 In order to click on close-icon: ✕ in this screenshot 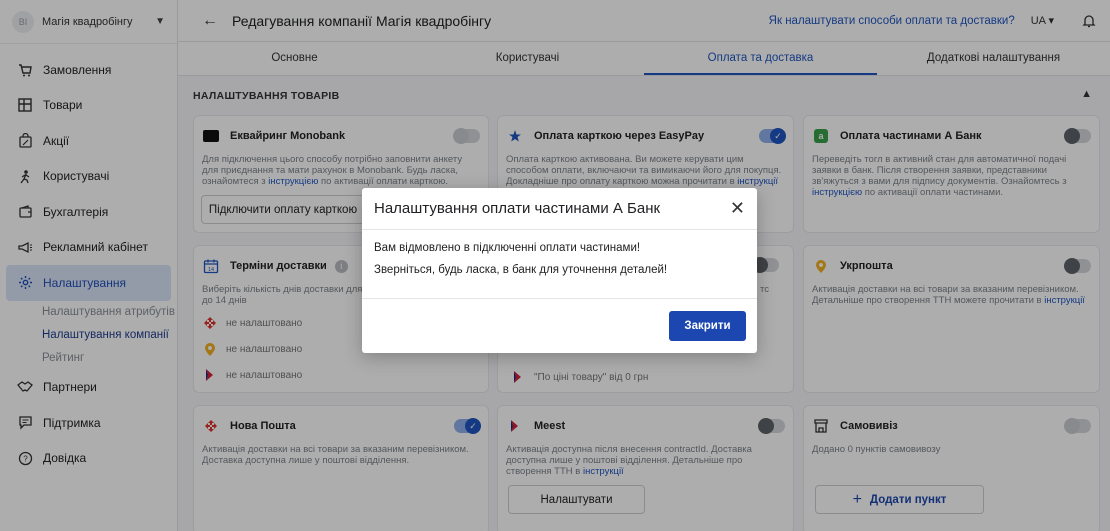, I will do `click(737, 208)`.